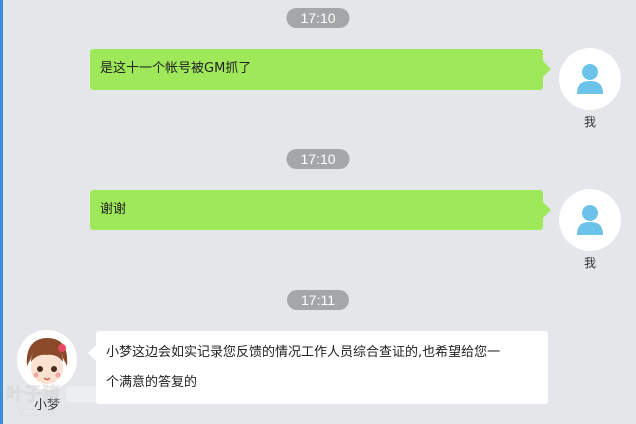 This screenshot has width=636, height=424. What do you see at coordinates (318, 367) in the screenshot?
I see `received-message-bubble: 小梦这边会如实记录您反馈的情况工作人员综合查证的,也希望给您一 个满意的答复的` at bounding box center [318, 367].